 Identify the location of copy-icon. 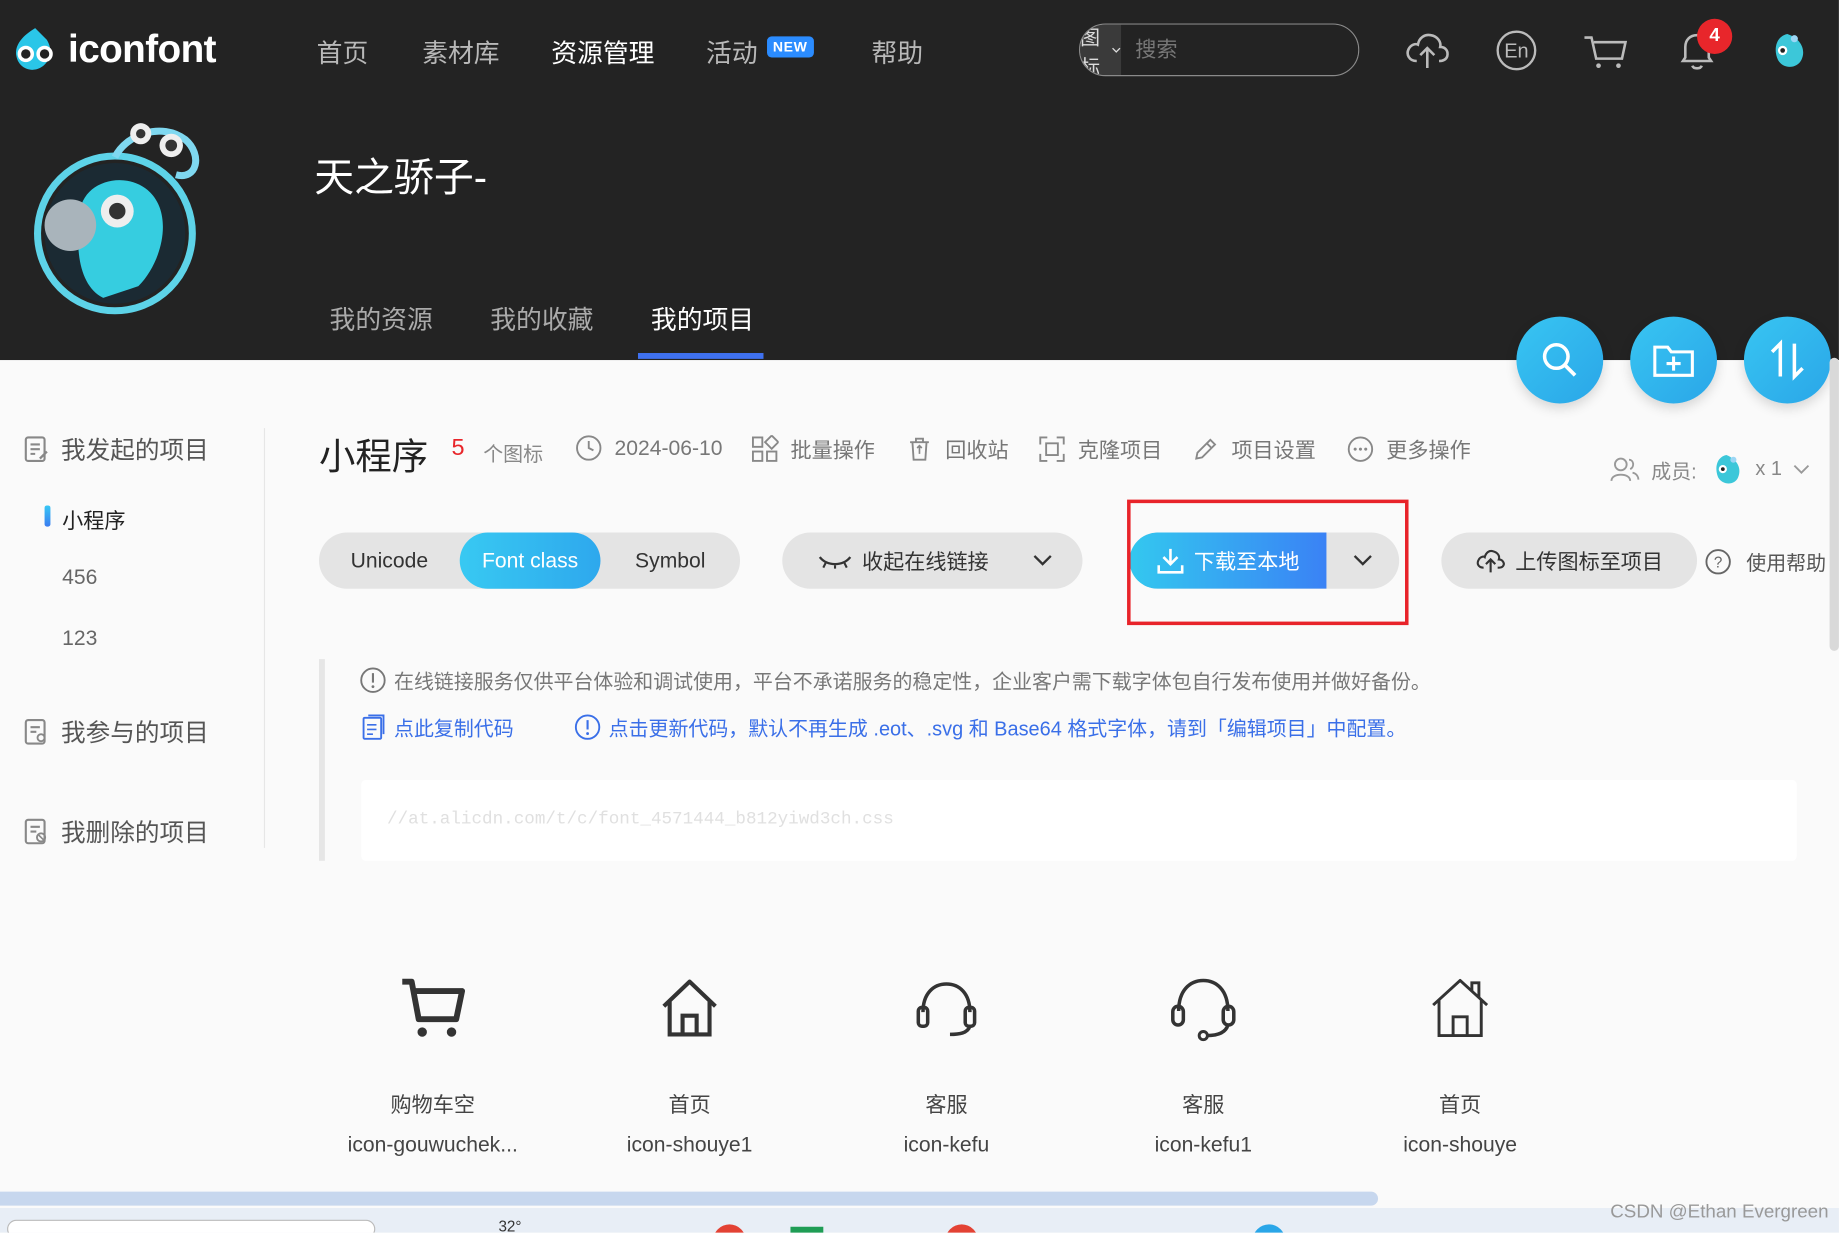
(373, 726).